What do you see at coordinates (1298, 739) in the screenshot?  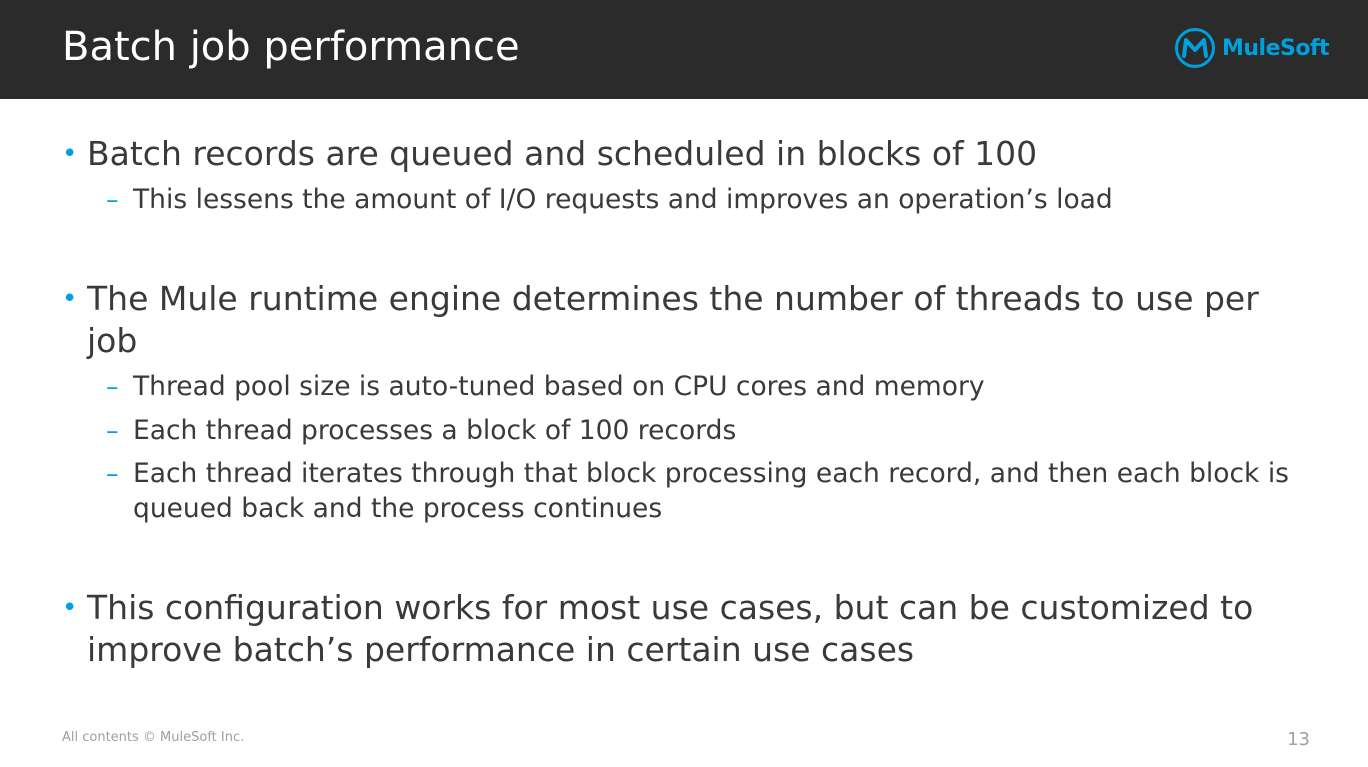 I see `page-number: 13` at bounding box center [1298, 739].